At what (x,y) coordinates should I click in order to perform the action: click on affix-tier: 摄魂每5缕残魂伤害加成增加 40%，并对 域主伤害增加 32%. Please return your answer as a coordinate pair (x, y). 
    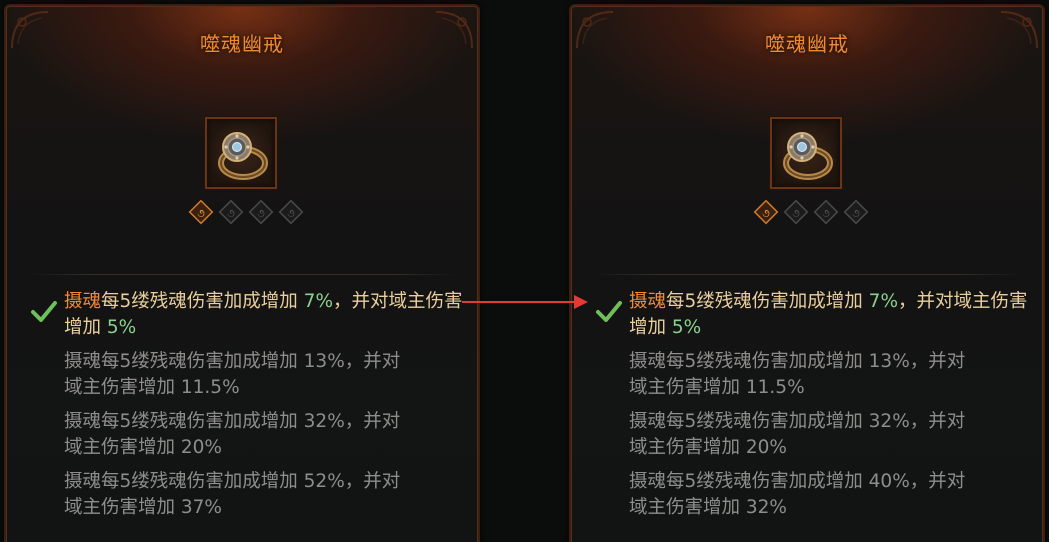
    Looking at the image, I should click on (829, 495).